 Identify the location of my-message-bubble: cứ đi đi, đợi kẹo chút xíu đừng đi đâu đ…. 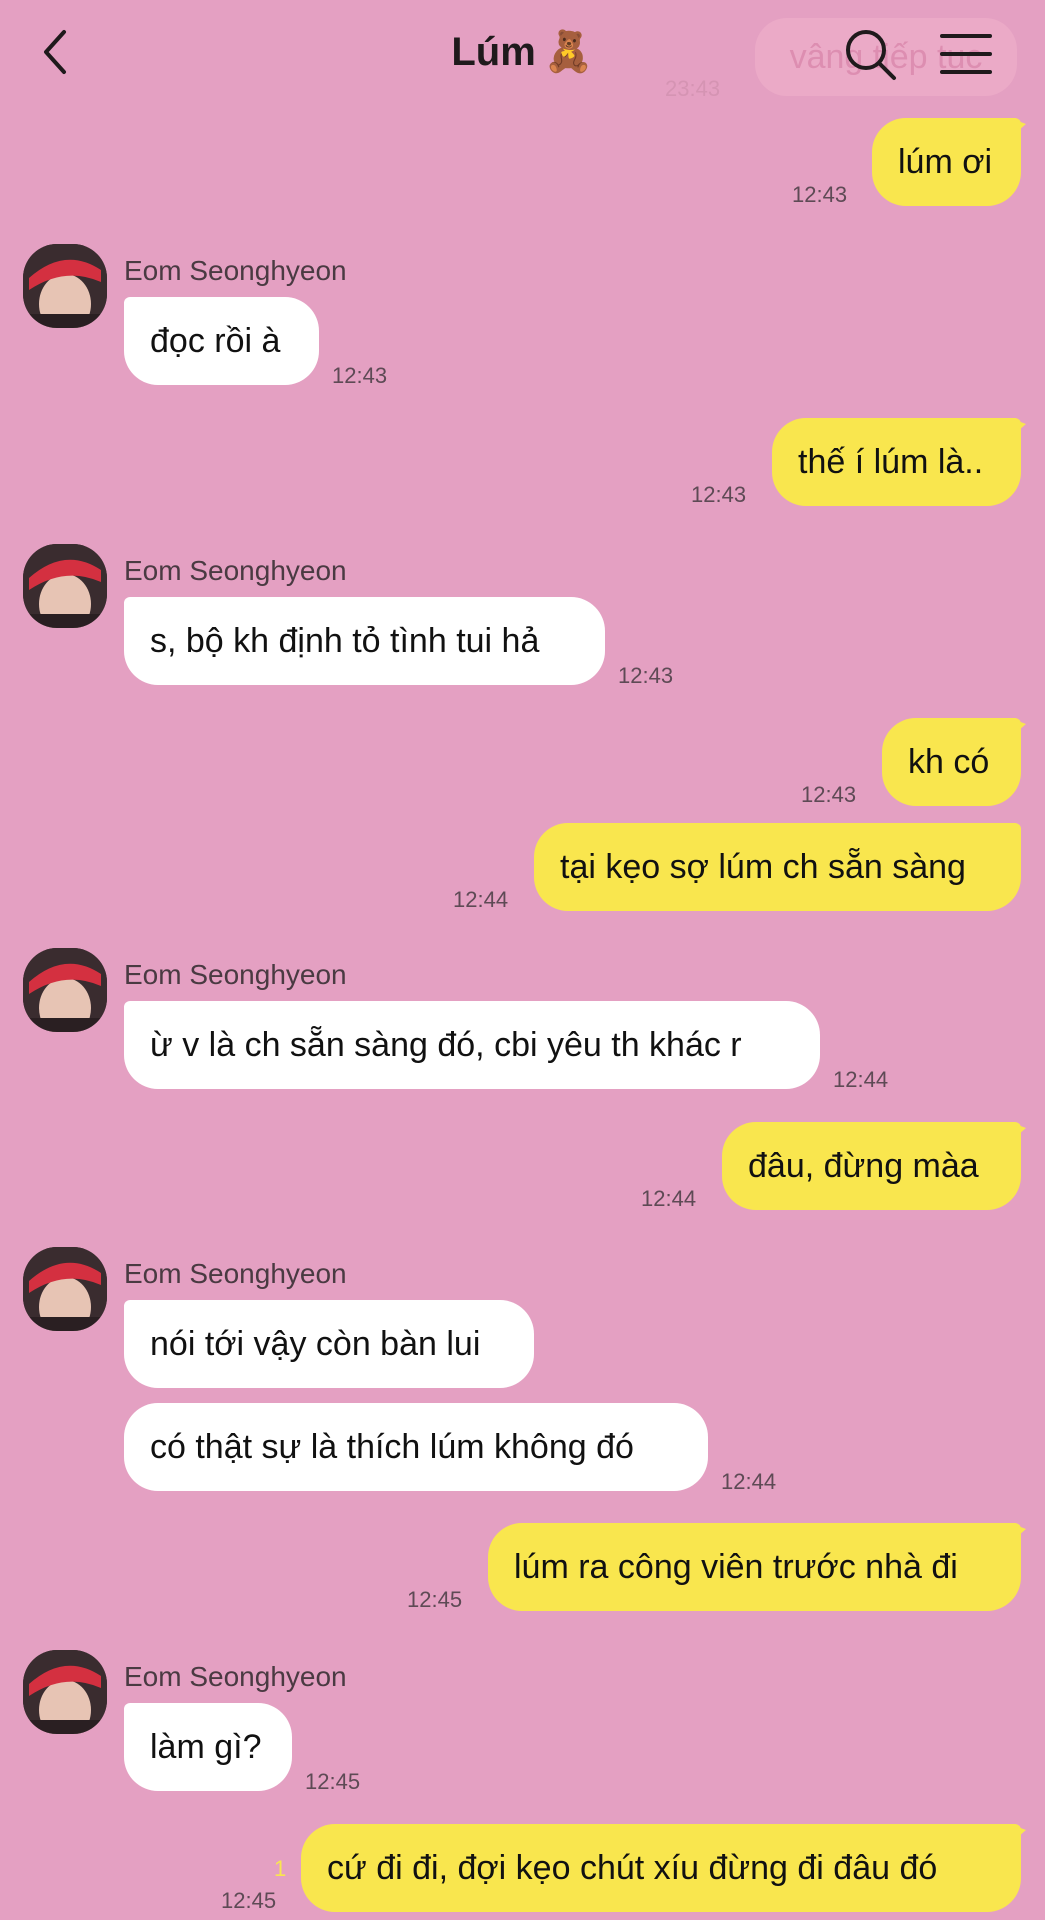
(661, 1868).